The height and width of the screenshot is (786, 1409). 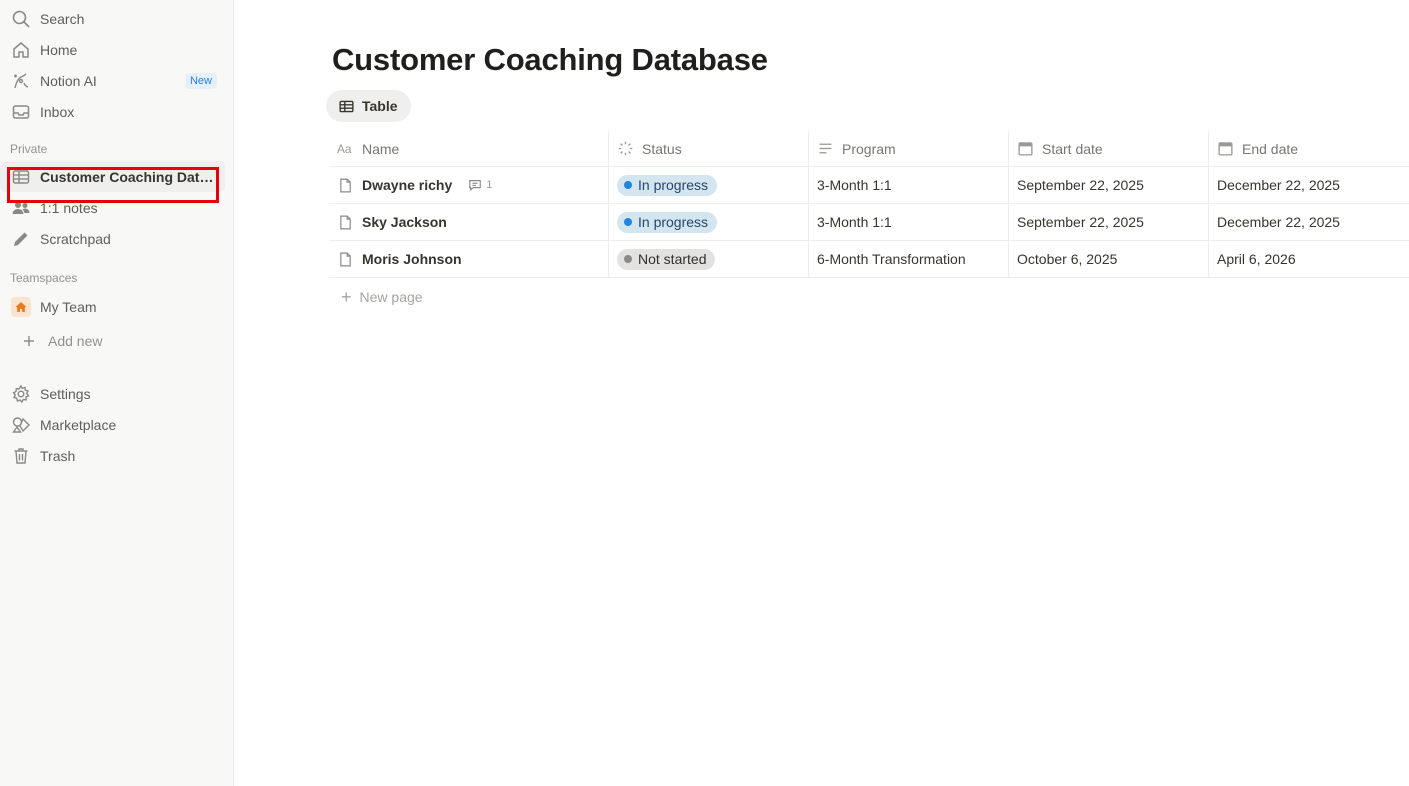 What do you see at coordinates (21, 307) in the screenshot?
I see `house-icon` at bounding box center [21, 307].